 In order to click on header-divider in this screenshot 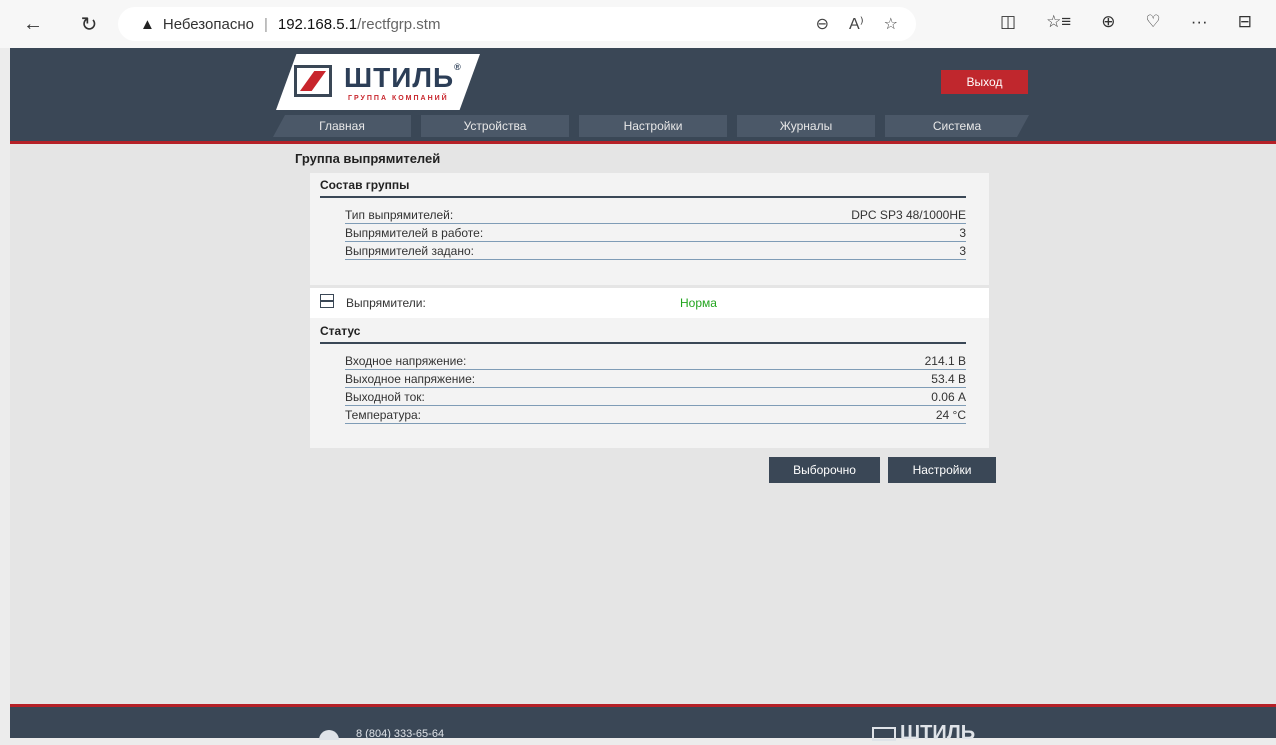, I will do `click(643, 142)`.